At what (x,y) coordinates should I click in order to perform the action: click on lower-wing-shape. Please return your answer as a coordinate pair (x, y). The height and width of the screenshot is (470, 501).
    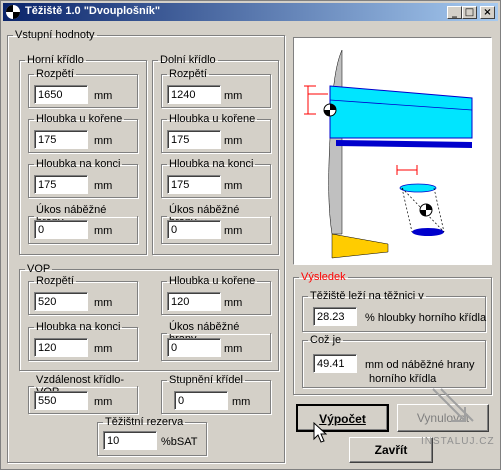
    Looking at the image, I should click on (404, 144).